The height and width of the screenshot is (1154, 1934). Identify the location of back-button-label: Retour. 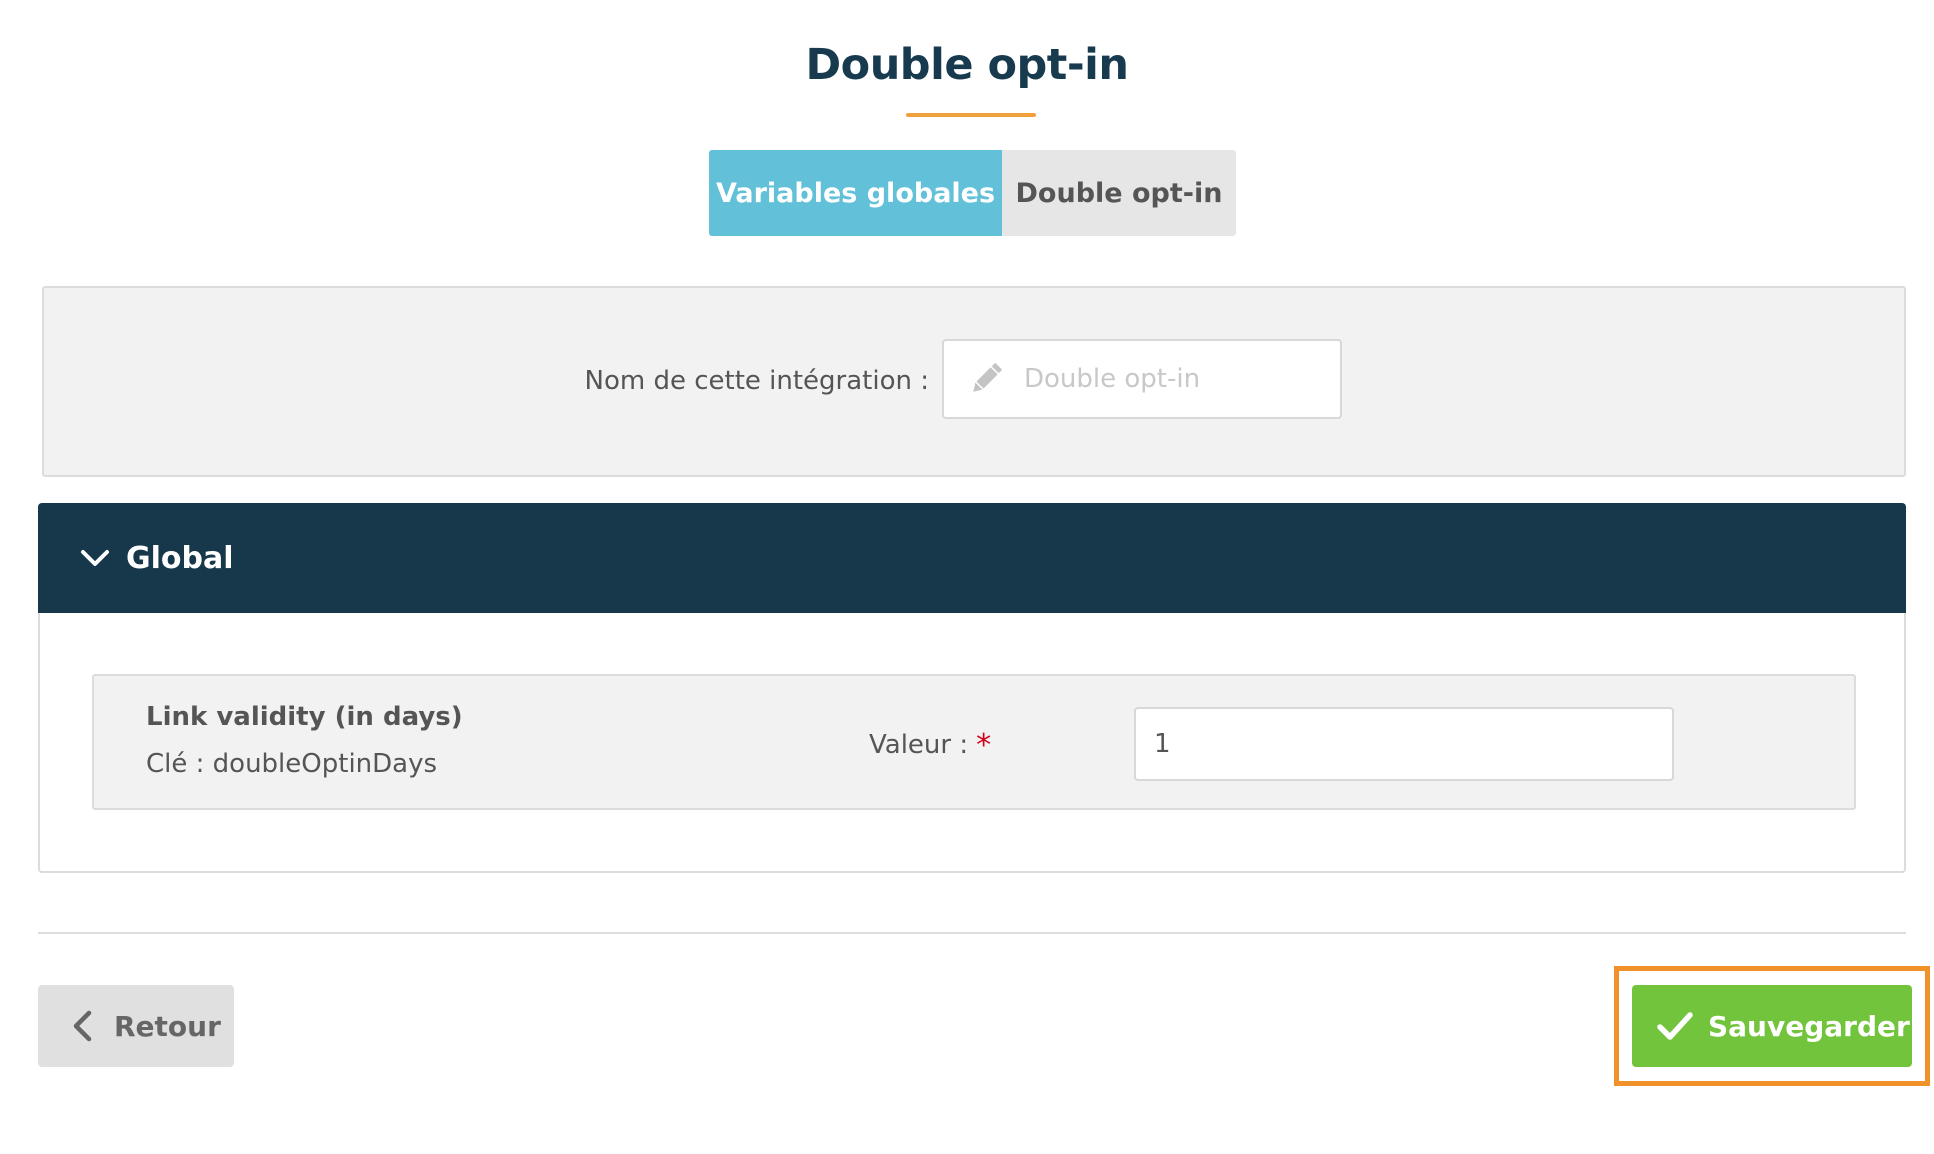
(167, 1026).